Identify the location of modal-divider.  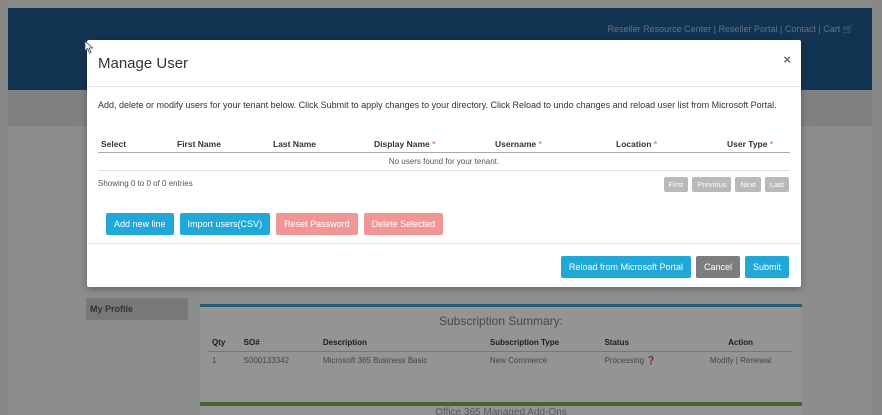
(444, 86).